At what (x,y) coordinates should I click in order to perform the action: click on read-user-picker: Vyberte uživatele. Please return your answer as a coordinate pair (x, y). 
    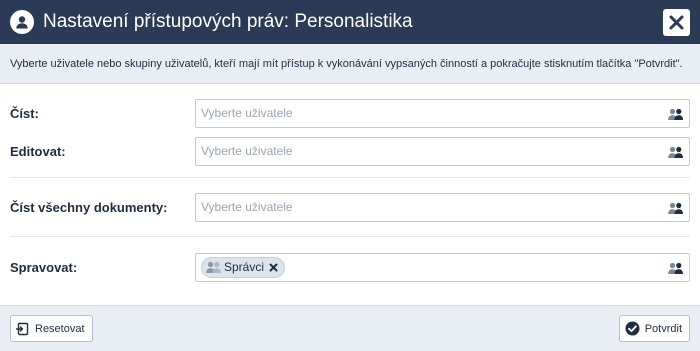
    Looking at the image, I should click on (442, 113).